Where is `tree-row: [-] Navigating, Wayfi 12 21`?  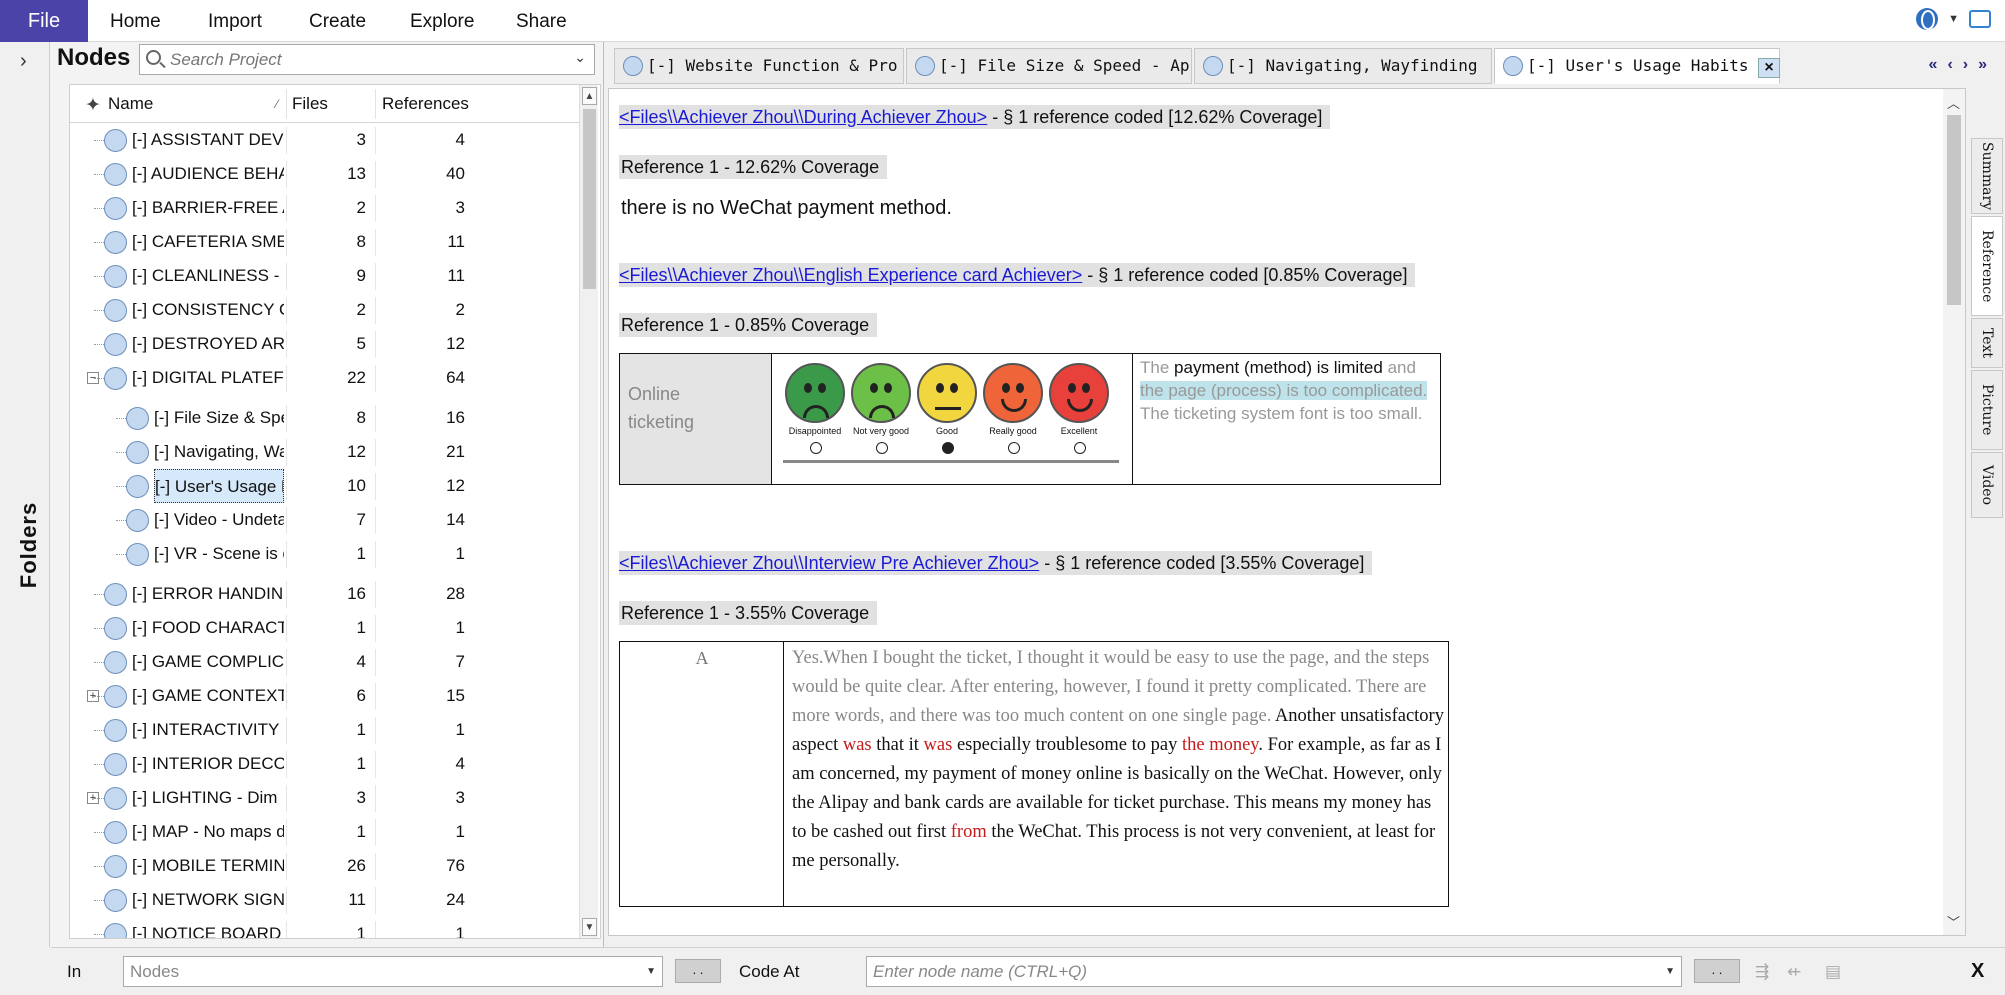
tree-row: [-] Navigating, Wayfi 12 21 is located at coordinates (326, 452).